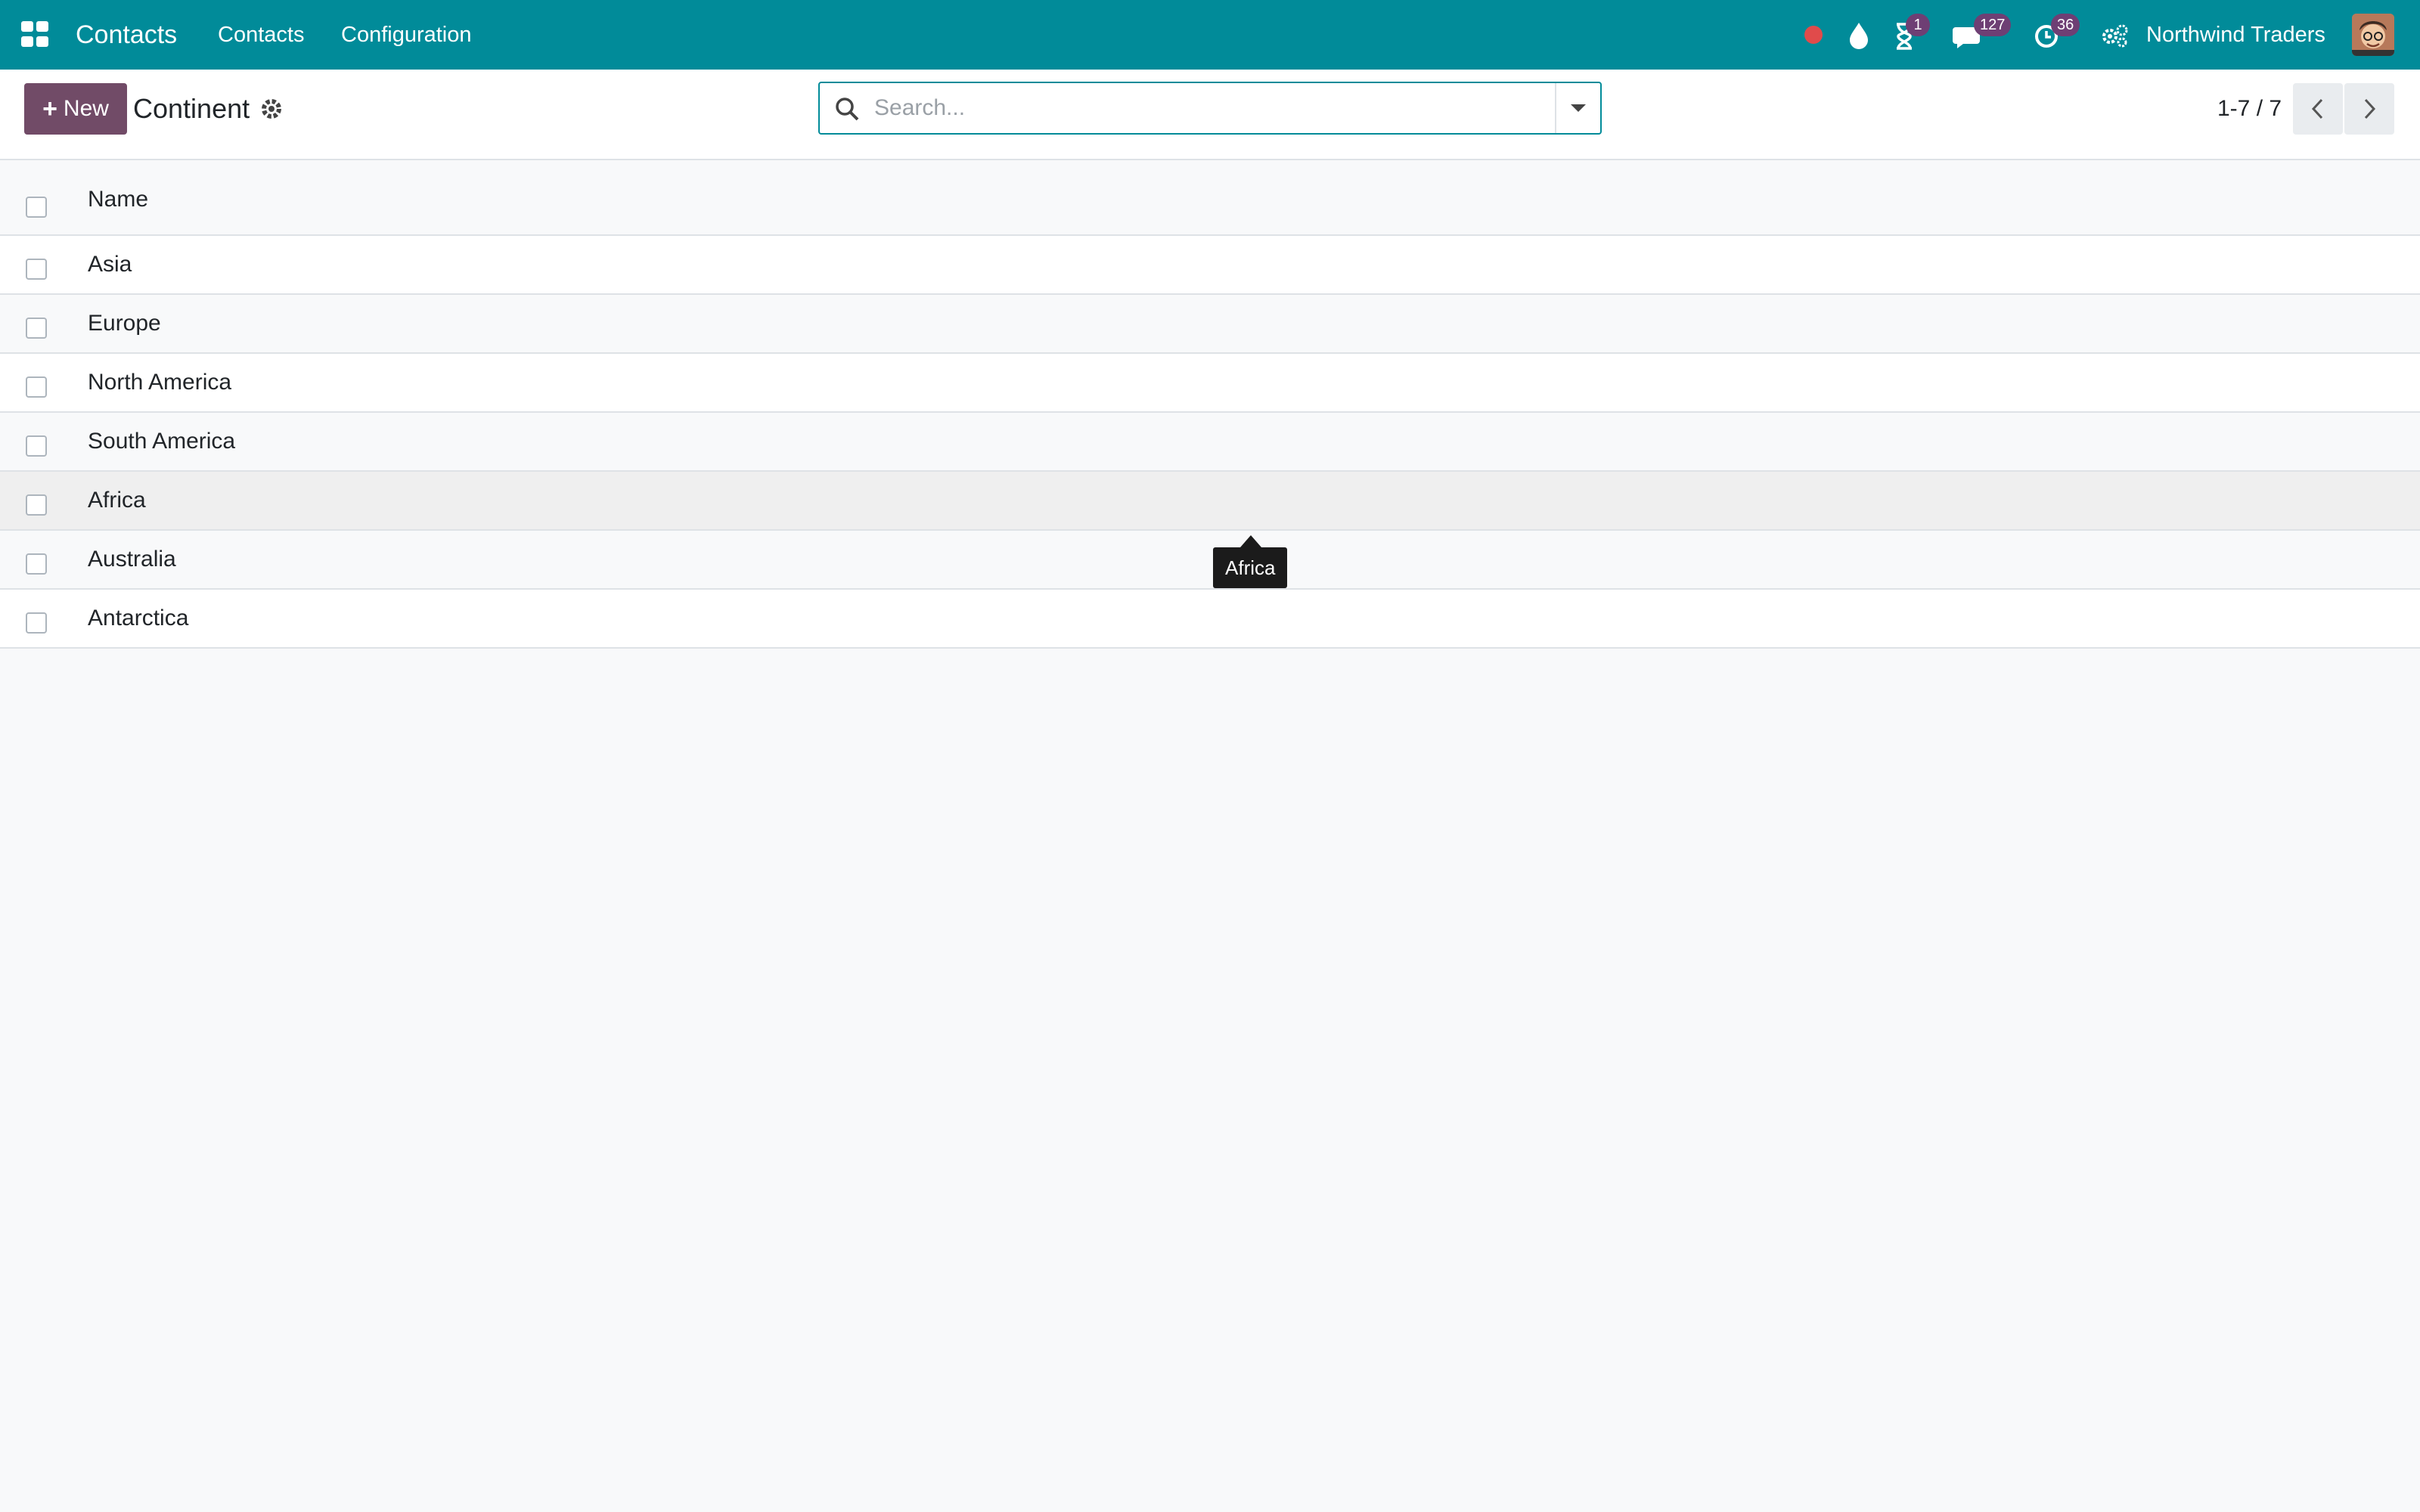 The height and width of the screenshot is (1512, 2420). I want to click on pager-next-button, so click(2369, 109).